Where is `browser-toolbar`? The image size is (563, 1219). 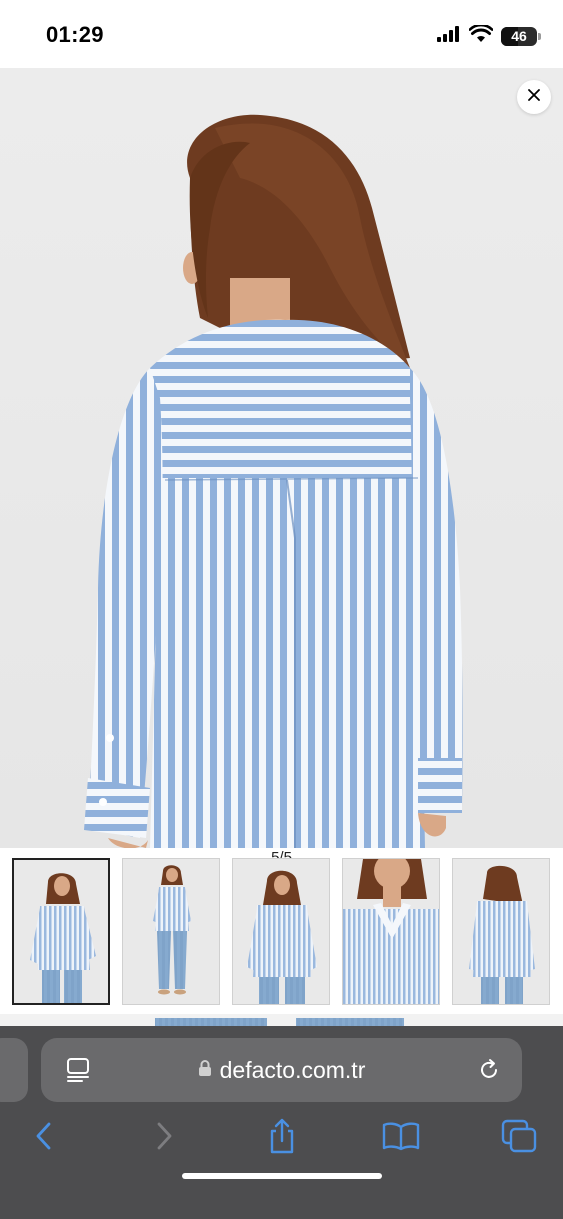
browser-toolbar is located at coordinates (281, 1138).